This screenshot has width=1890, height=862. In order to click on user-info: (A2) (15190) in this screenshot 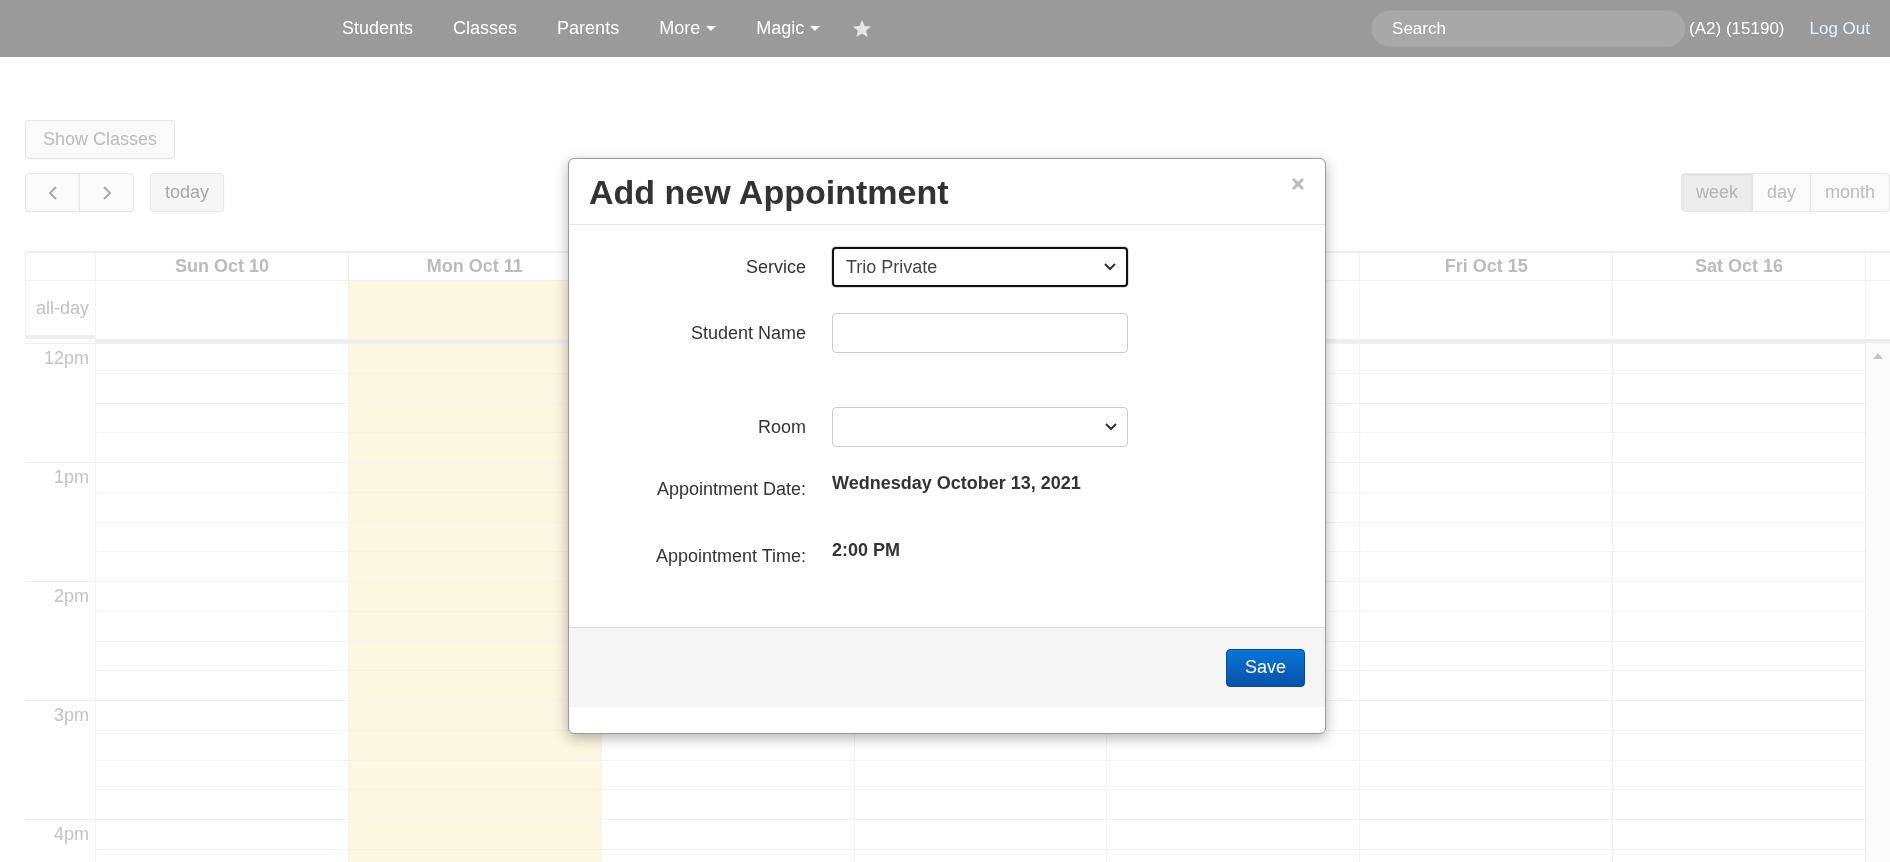, I will do `click(1737, 28)`.